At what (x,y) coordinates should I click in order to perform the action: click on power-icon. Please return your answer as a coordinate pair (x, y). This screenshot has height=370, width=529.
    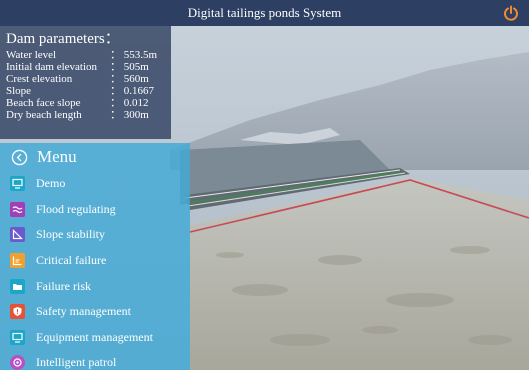
    Looking at the image, I should click on (511, 13).